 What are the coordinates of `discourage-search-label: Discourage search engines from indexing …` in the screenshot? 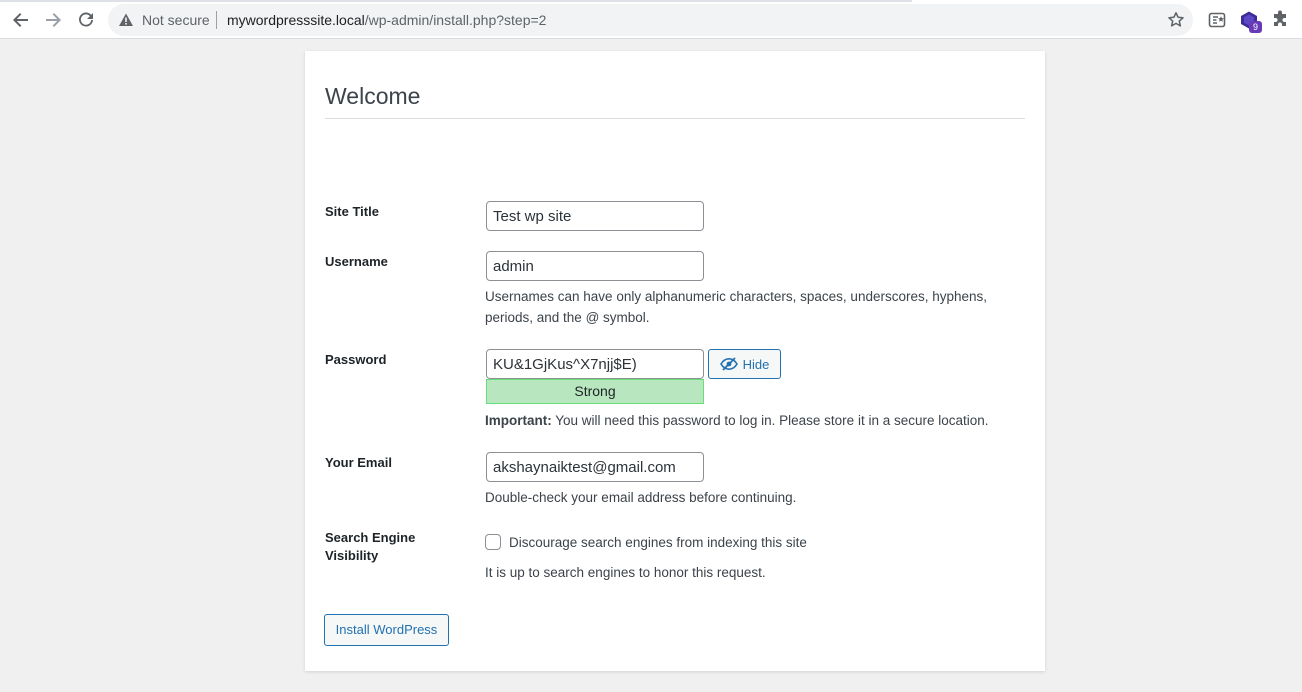 It's located at (658, 542).